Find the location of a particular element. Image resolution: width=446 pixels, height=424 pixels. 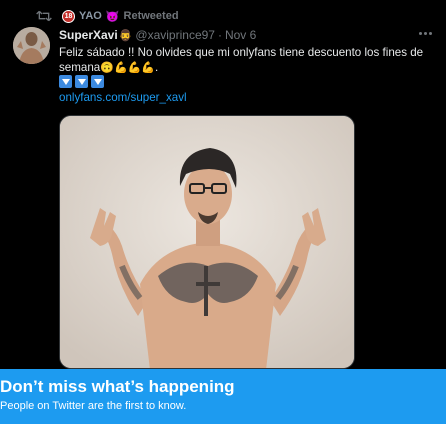

avatar is located at coordinates (31, 45).